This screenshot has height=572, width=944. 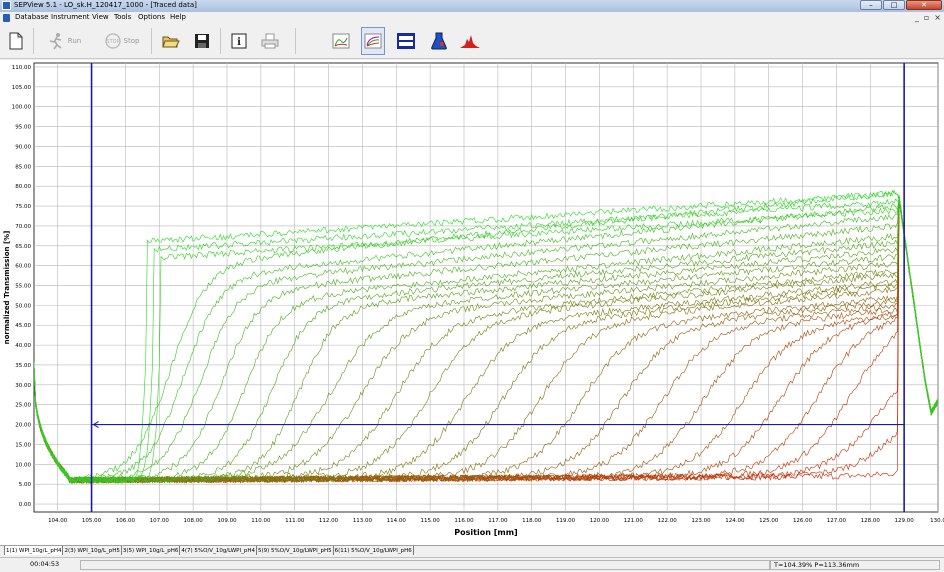 What do you see at coordinates (160, 521) in the screenshot?
I see `x-tick-label: 107.00` at bounding box center [160, 521].